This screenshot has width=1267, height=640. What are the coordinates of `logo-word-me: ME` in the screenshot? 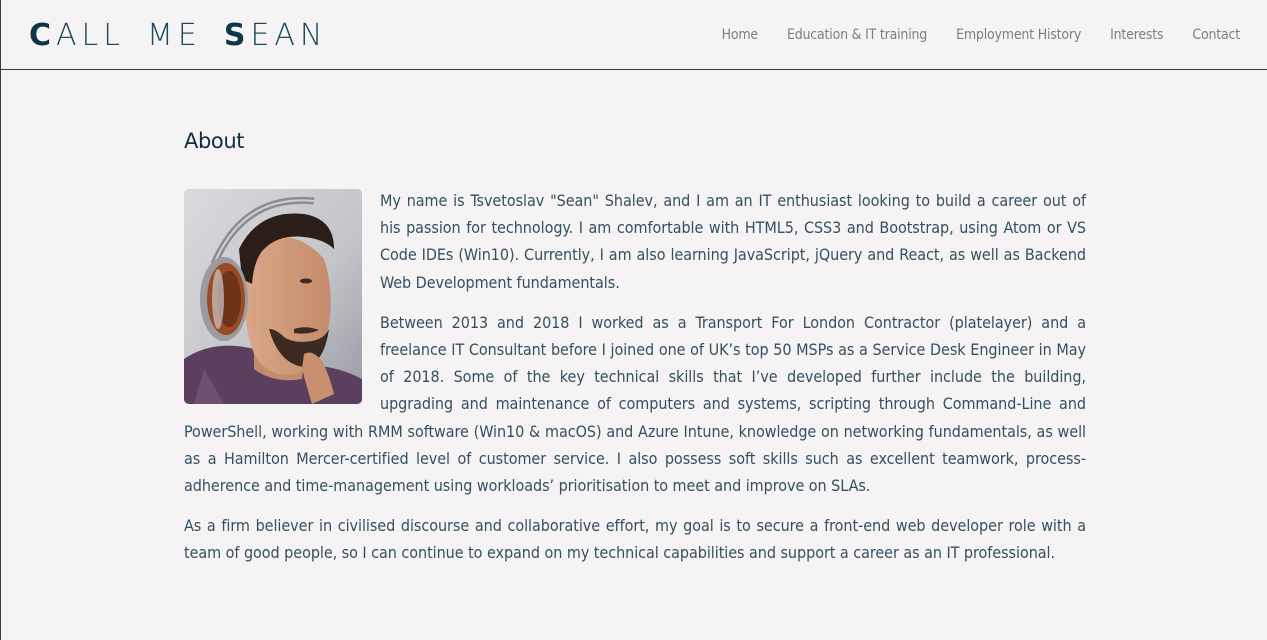 It's located at (174, 35).